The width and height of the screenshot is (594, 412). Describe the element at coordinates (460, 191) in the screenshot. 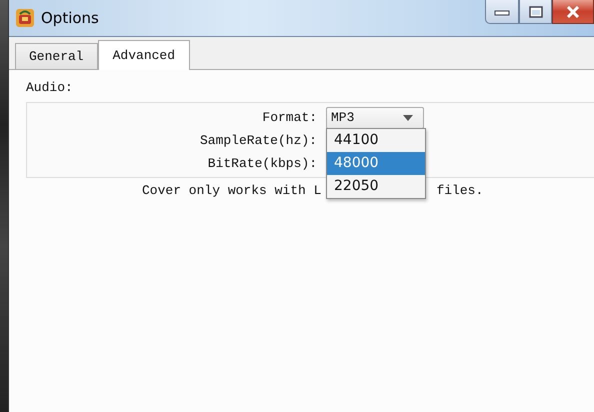

I see `note-text: files.` at that location.